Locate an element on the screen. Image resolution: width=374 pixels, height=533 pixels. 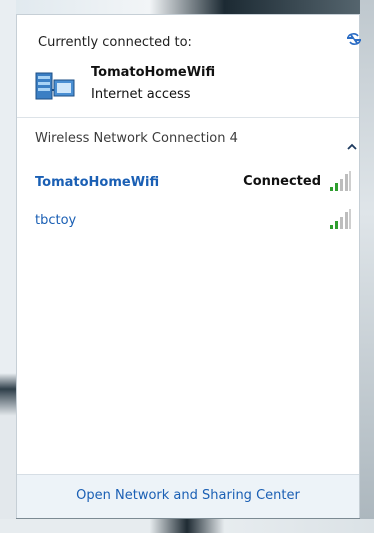
frame-left-edge is located at coordinates (8, 266).